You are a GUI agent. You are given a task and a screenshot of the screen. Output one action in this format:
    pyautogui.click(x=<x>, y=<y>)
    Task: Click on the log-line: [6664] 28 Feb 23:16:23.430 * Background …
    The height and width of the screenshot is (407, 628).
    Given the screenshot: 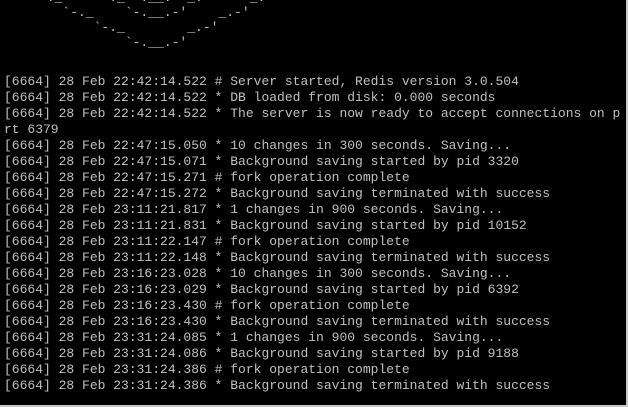 What is the action you would take?
    pyautogui.click(x=277, y=321)
    